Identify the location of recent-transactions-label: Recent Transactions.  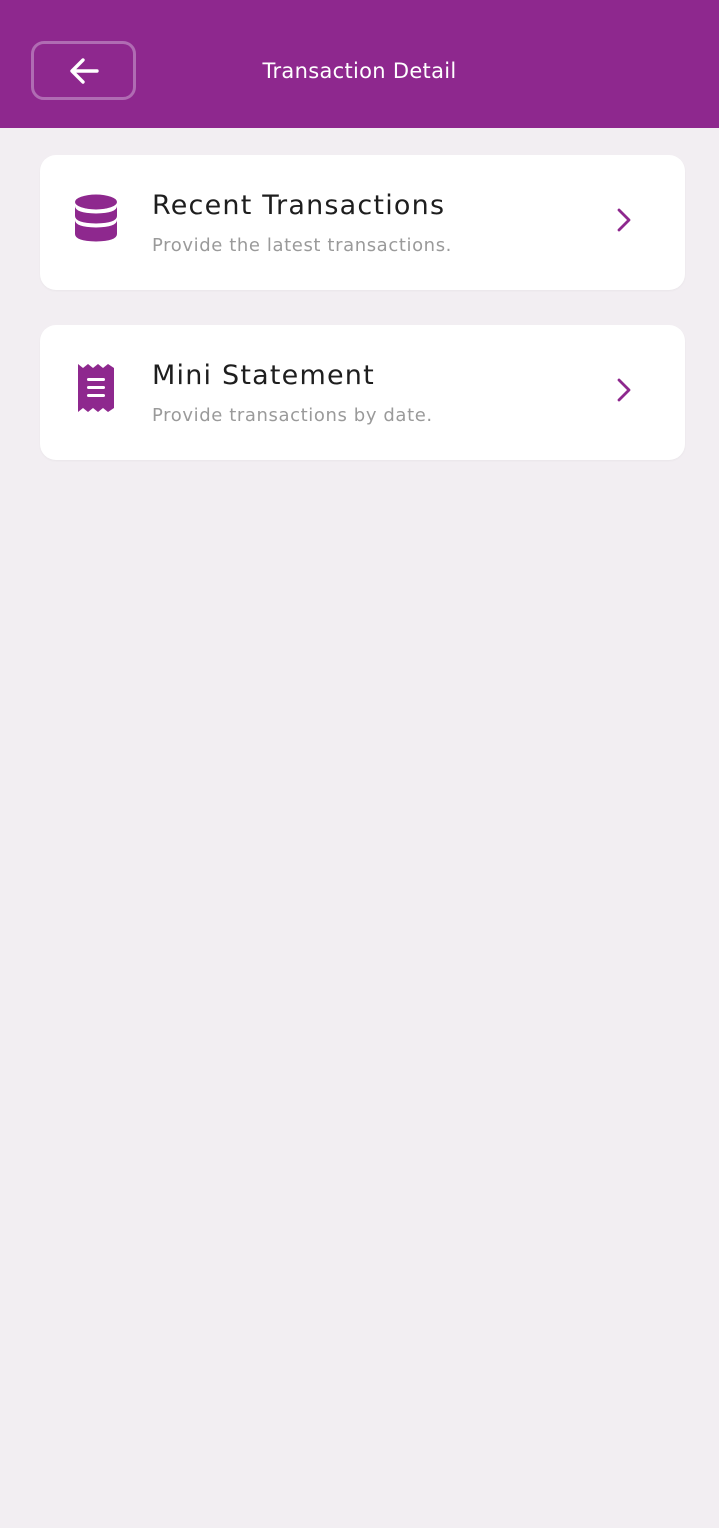
(299, 205).